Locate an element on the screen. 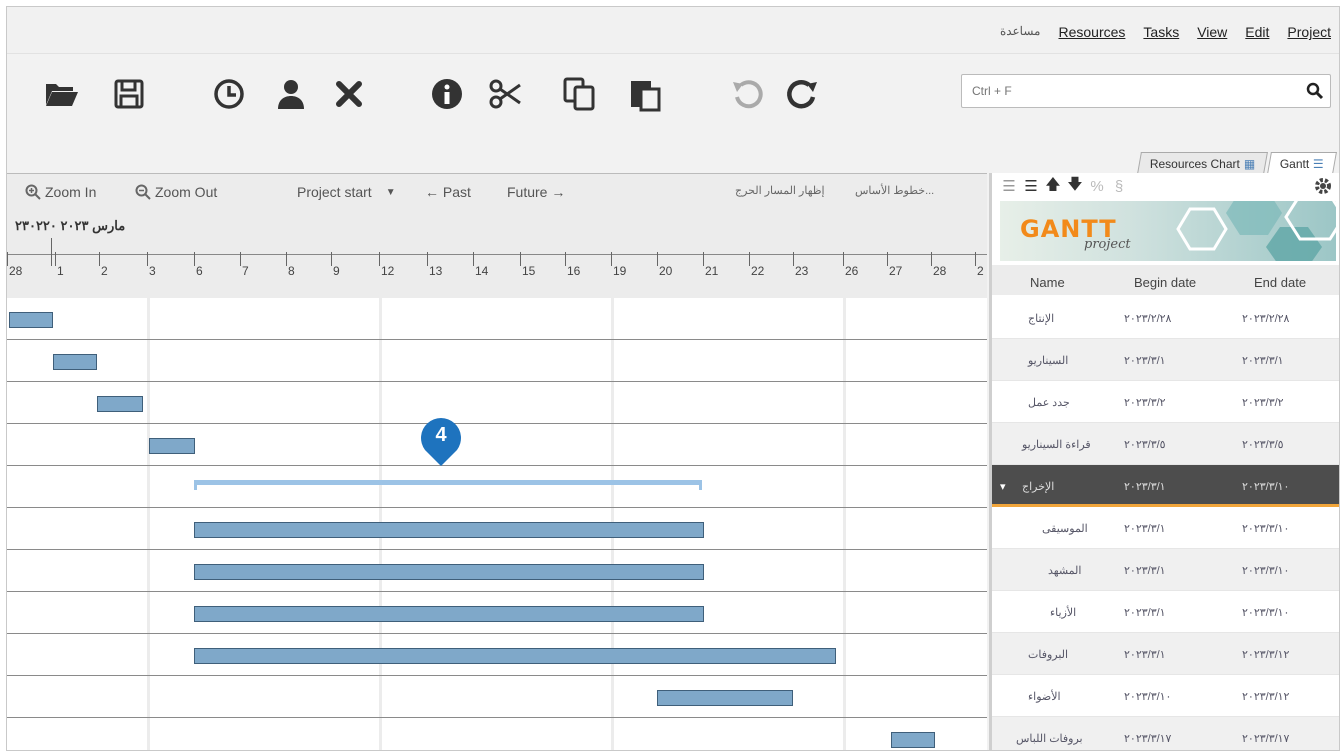  table-header: Name Begin date End date is located at coordinates (1165, 280).